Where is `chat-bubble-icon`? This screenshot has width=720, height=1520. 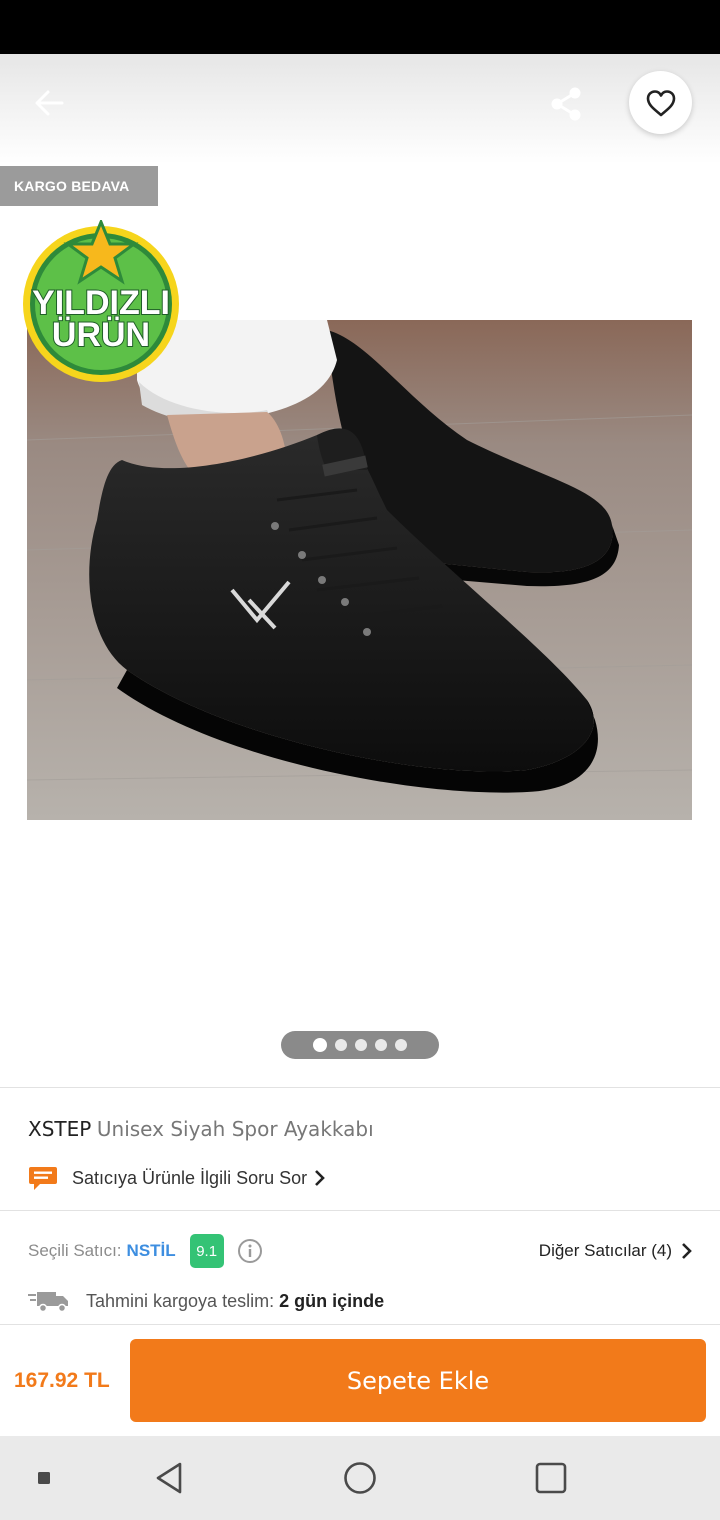
chat-bubble-icon is located at coordinates (43, 1178).